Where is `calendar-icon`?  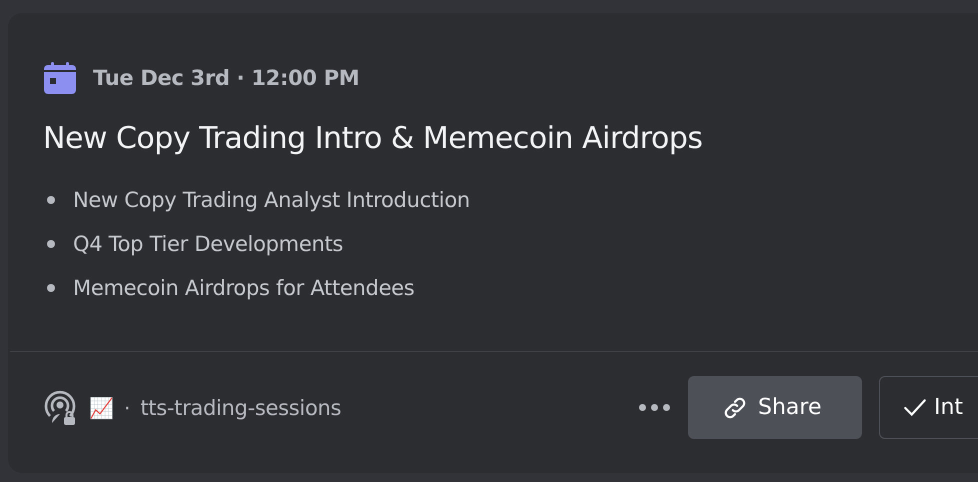
calendar-icon is located at coordinates (60, 78).